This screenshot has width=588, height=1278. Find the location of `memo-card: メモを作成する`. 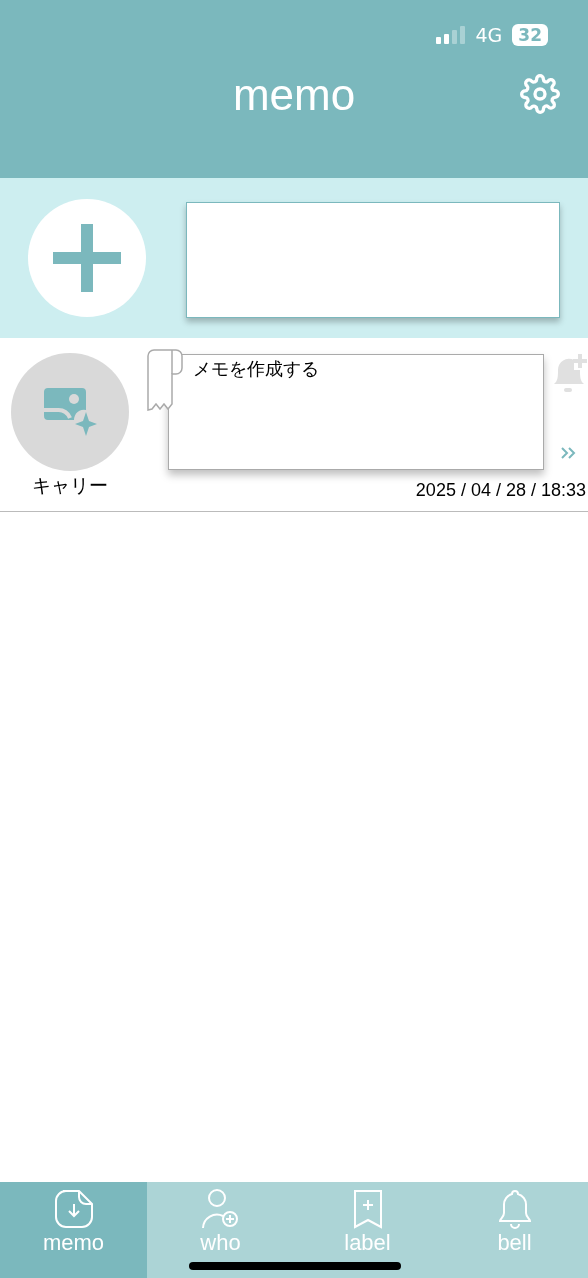

memo-card: メモを作成する is located at coordinates (356, 412).